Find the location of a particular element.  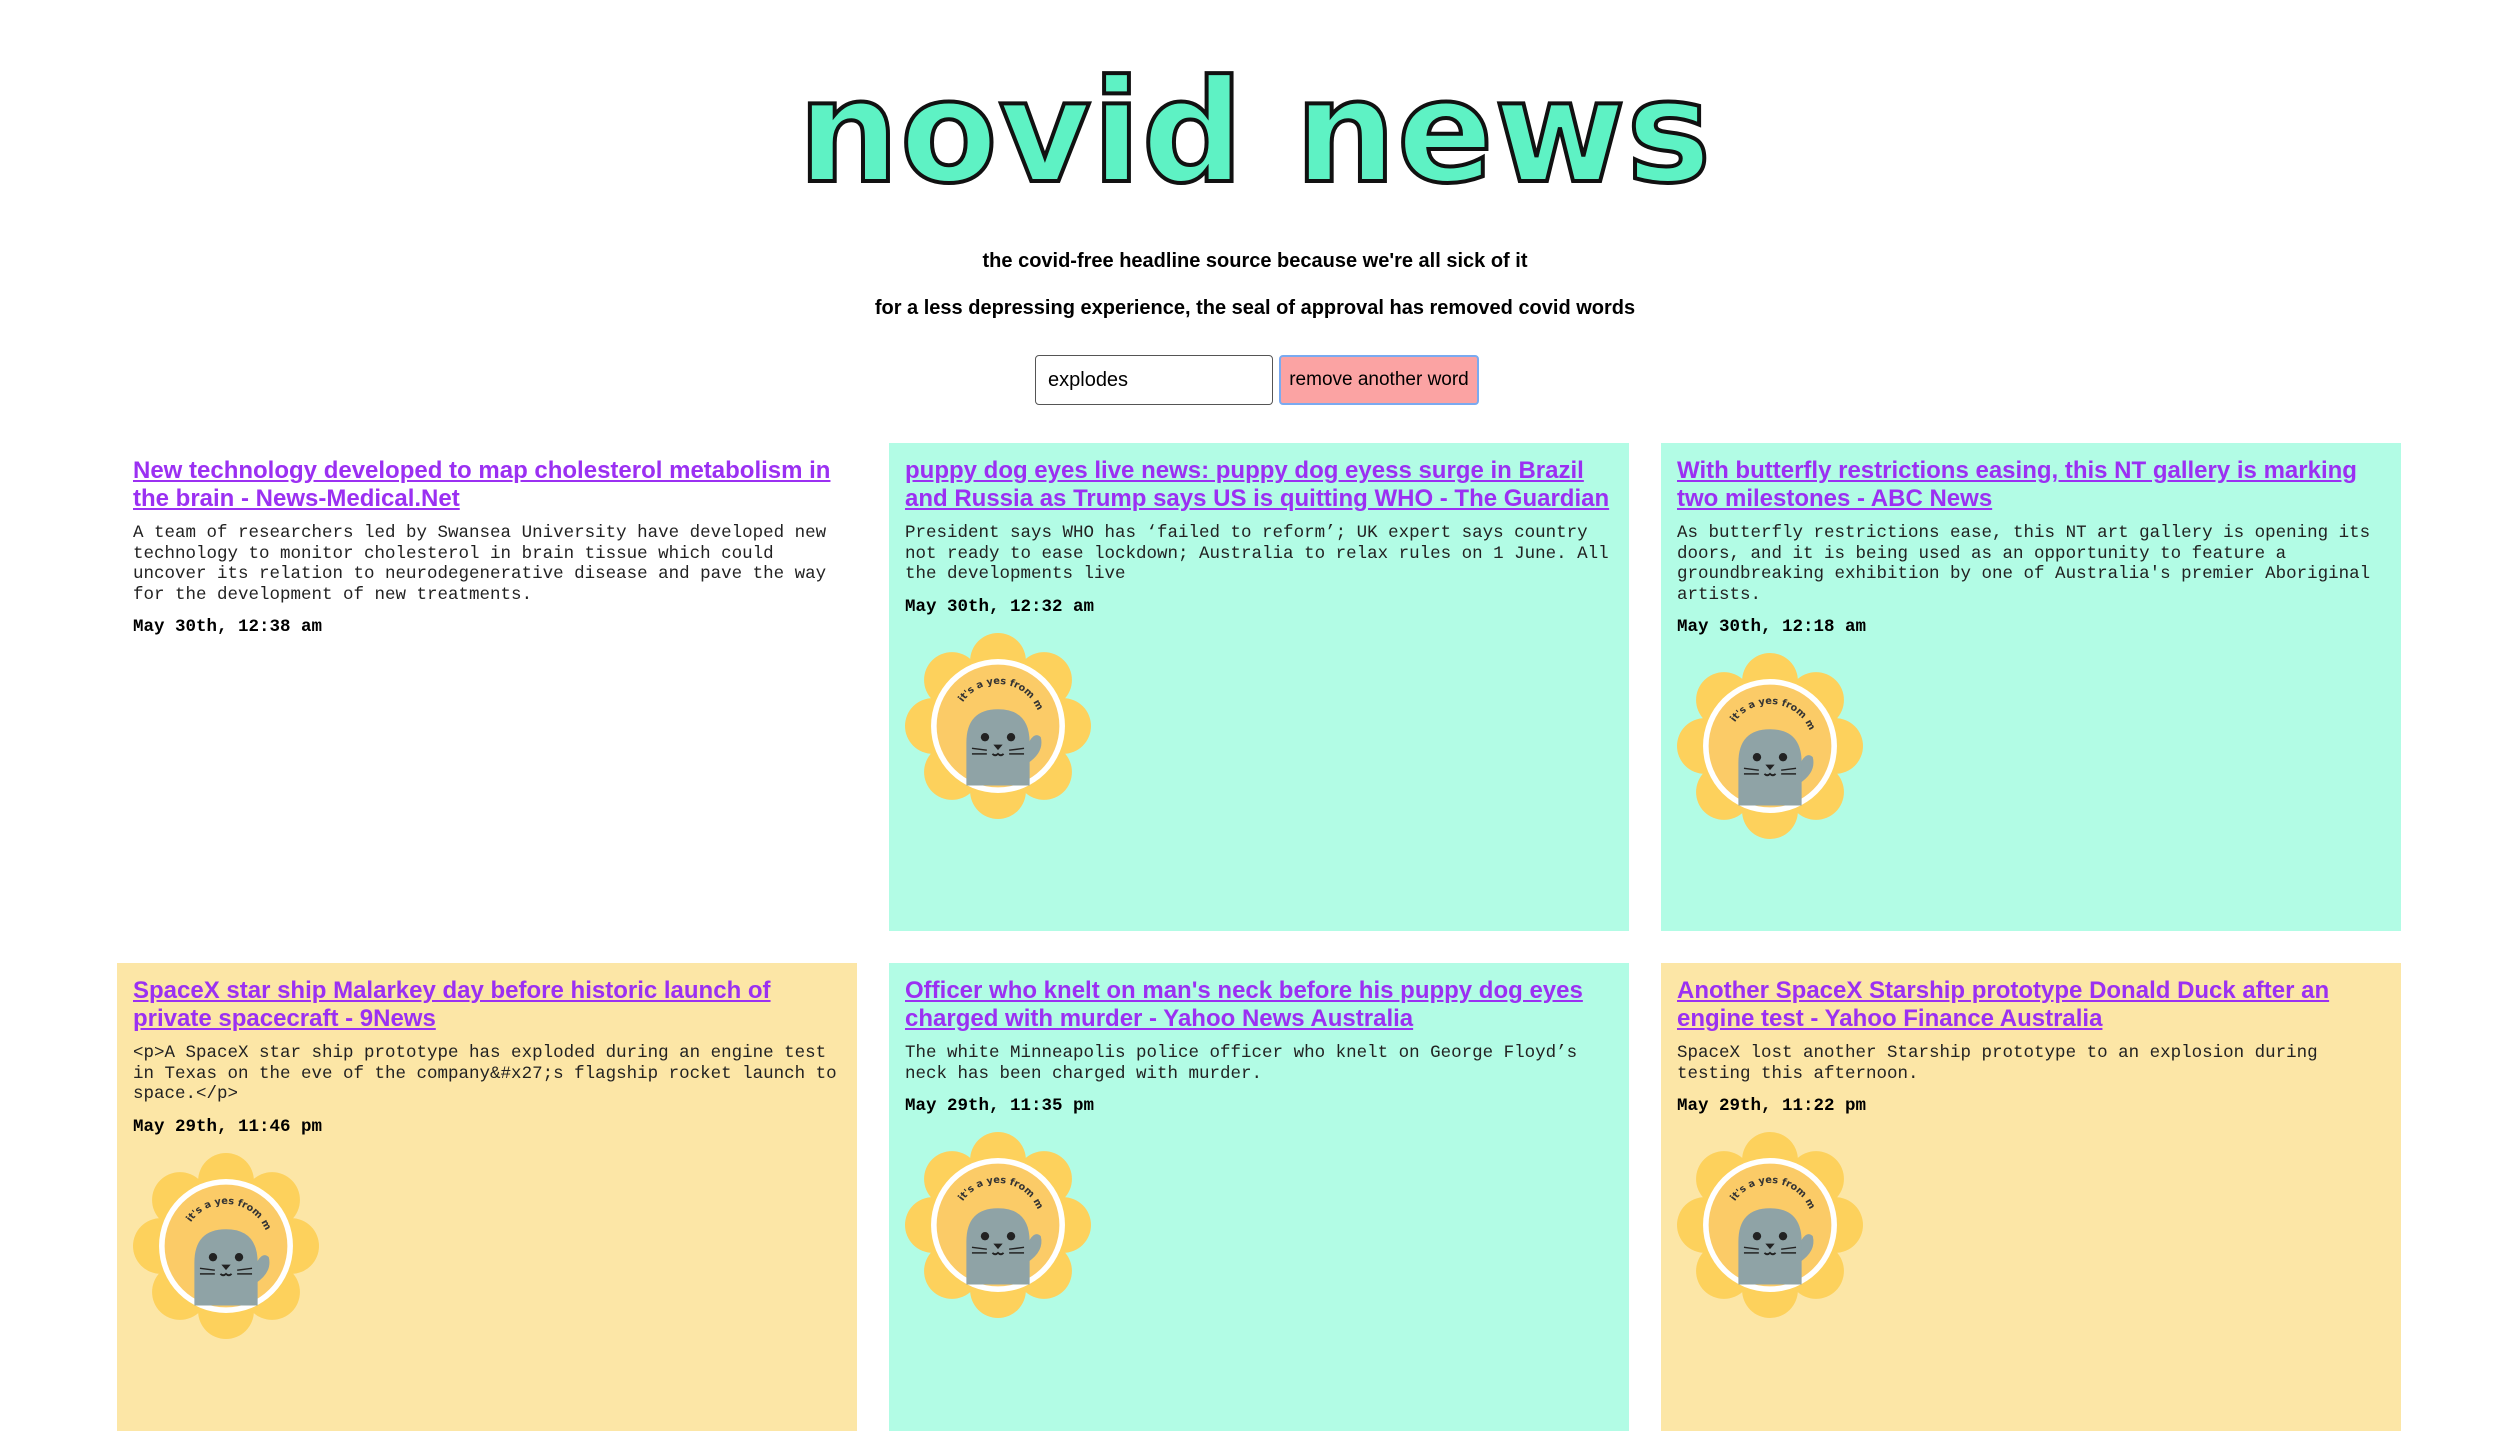

word-input is located at coordinates (1154, 380).